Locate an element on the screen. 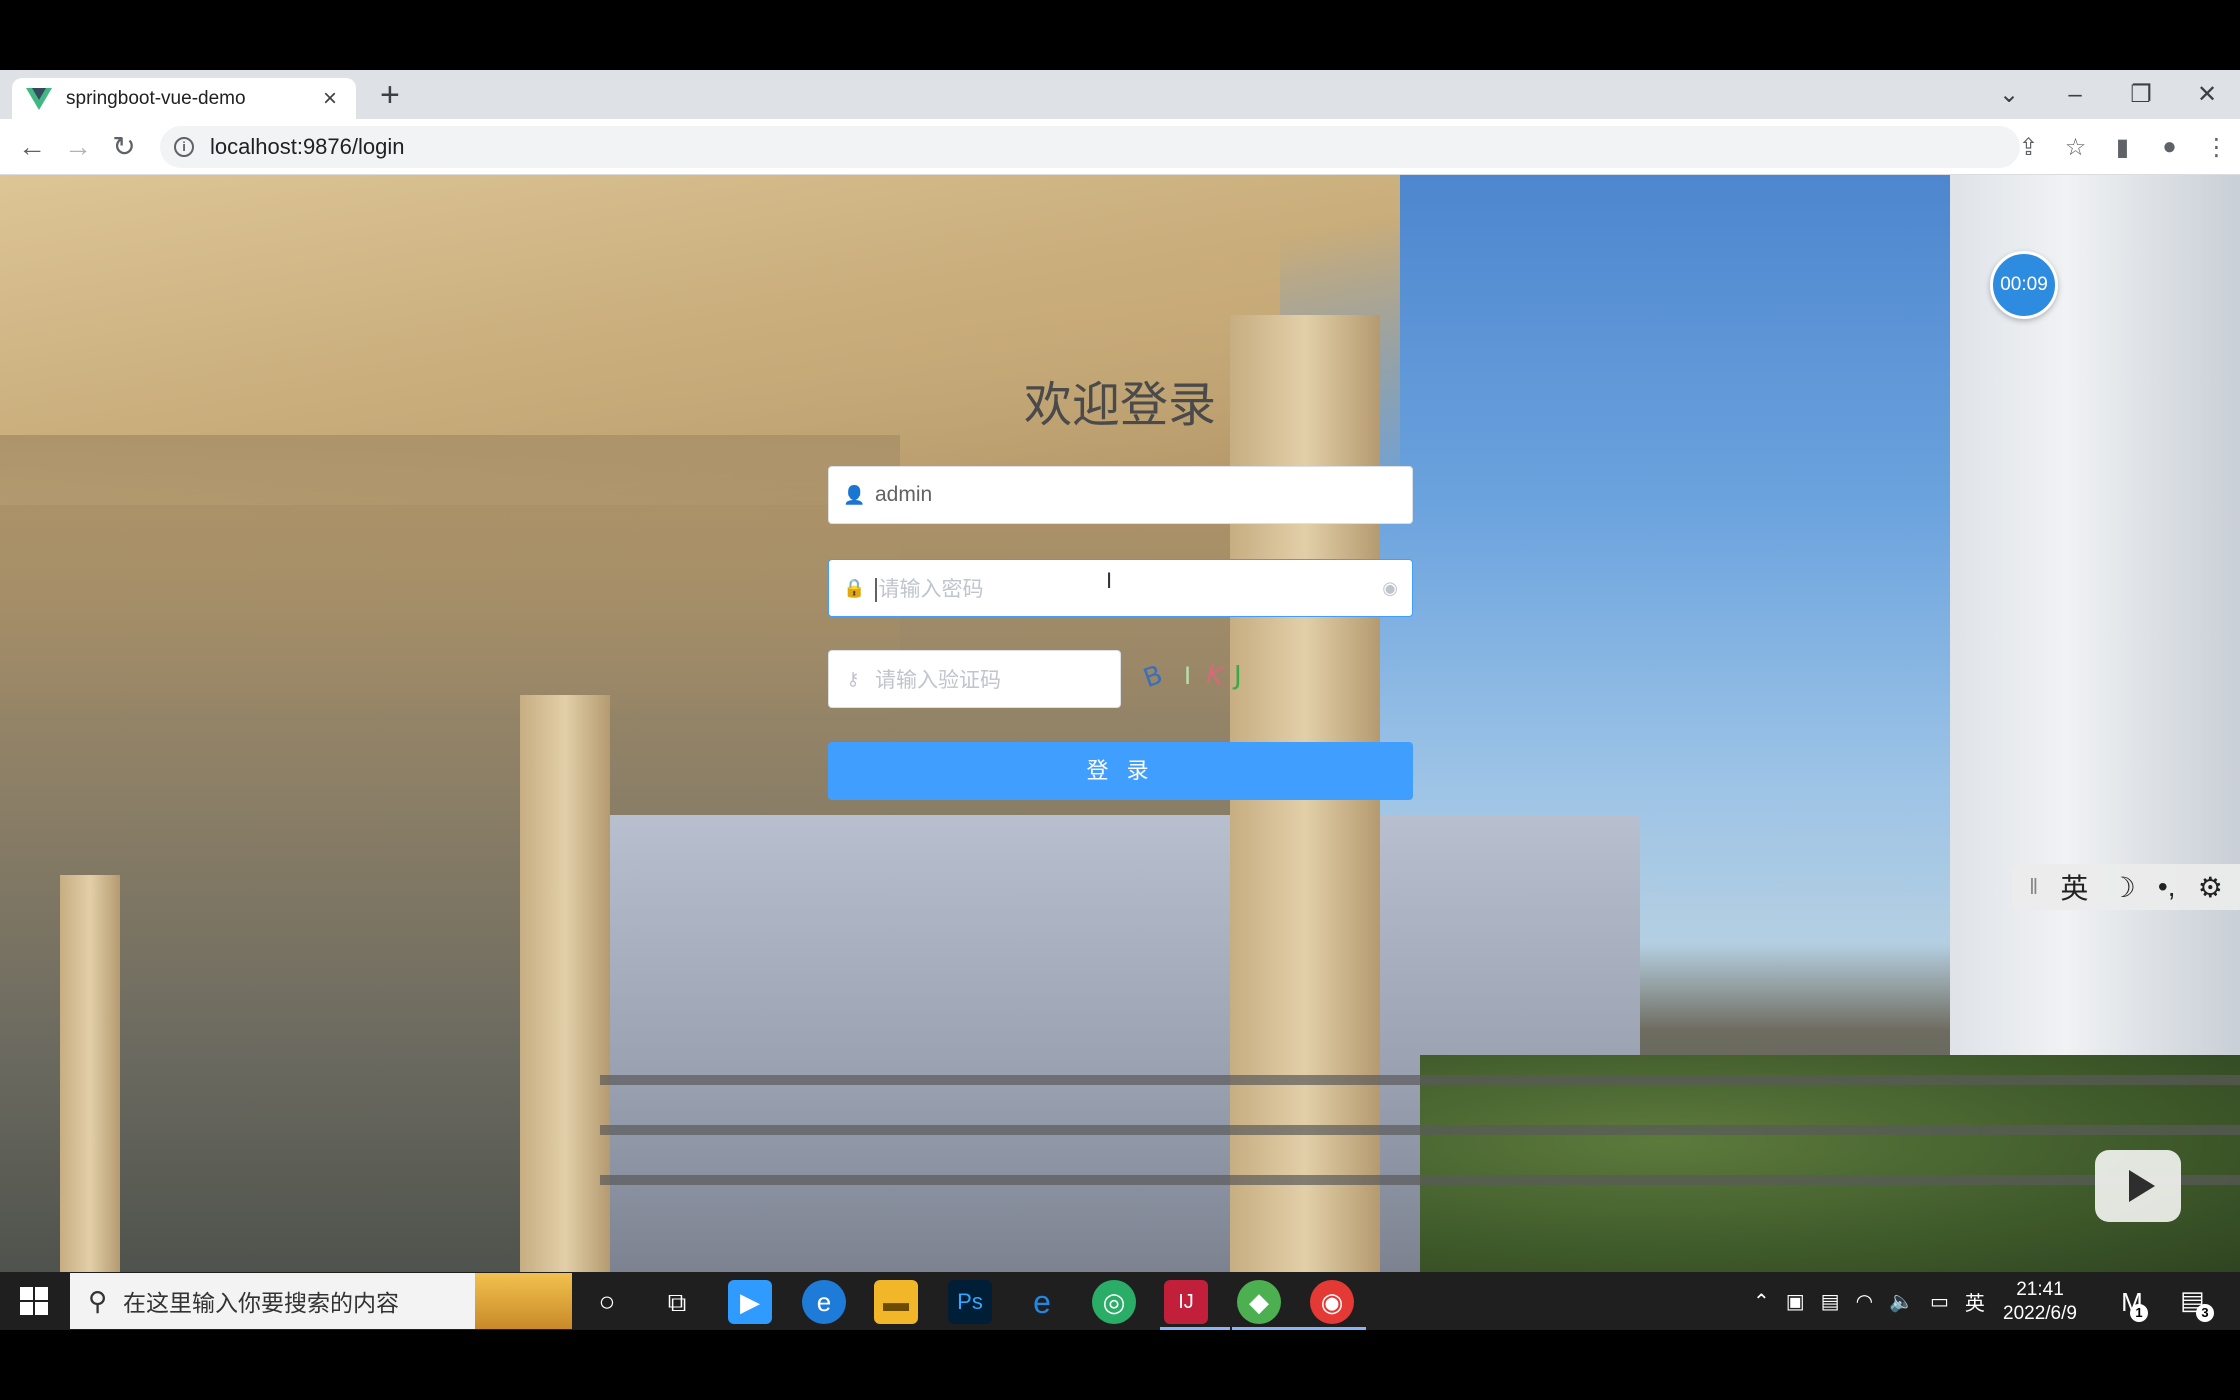 This screenshot has height=1400, width=2240. video-player-app-icon: ▶ is located at coordinates (750, 1302).